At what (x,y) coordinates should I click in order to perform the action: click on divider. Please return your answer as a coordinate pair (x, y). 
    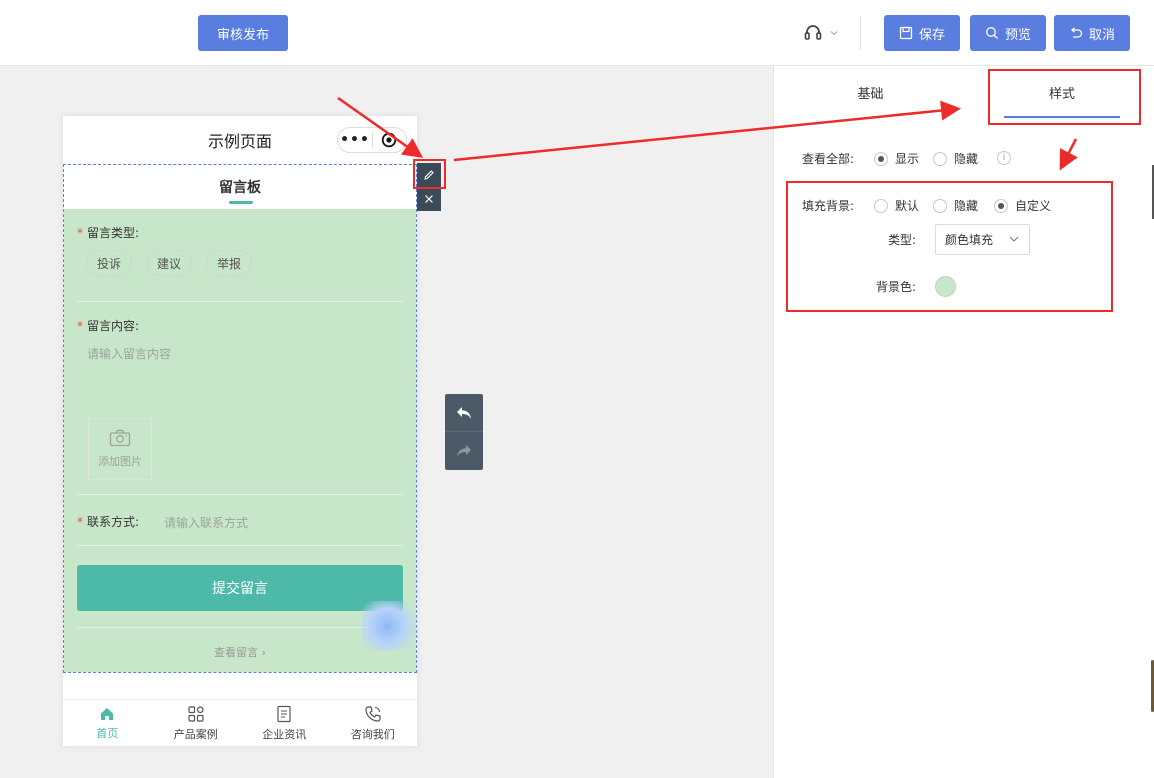
    Looking at the image, I should click on (860, 33).